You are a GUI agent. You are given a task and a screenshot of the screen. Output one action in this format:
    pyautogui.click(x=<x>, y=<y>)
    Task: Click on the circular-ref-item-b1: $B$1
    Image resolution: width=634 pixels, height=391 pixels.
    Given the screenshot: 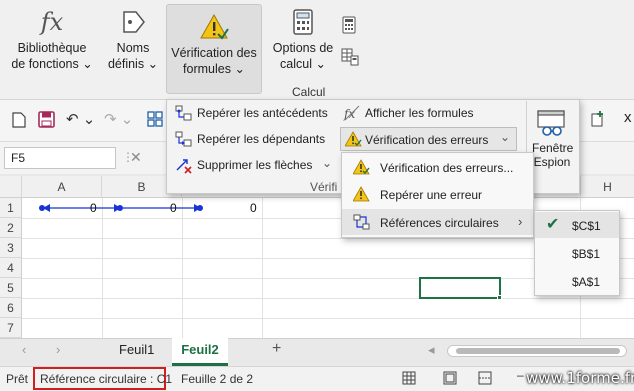 What is the action you would take?
    pyautogui.click(x=586, y=254)
    